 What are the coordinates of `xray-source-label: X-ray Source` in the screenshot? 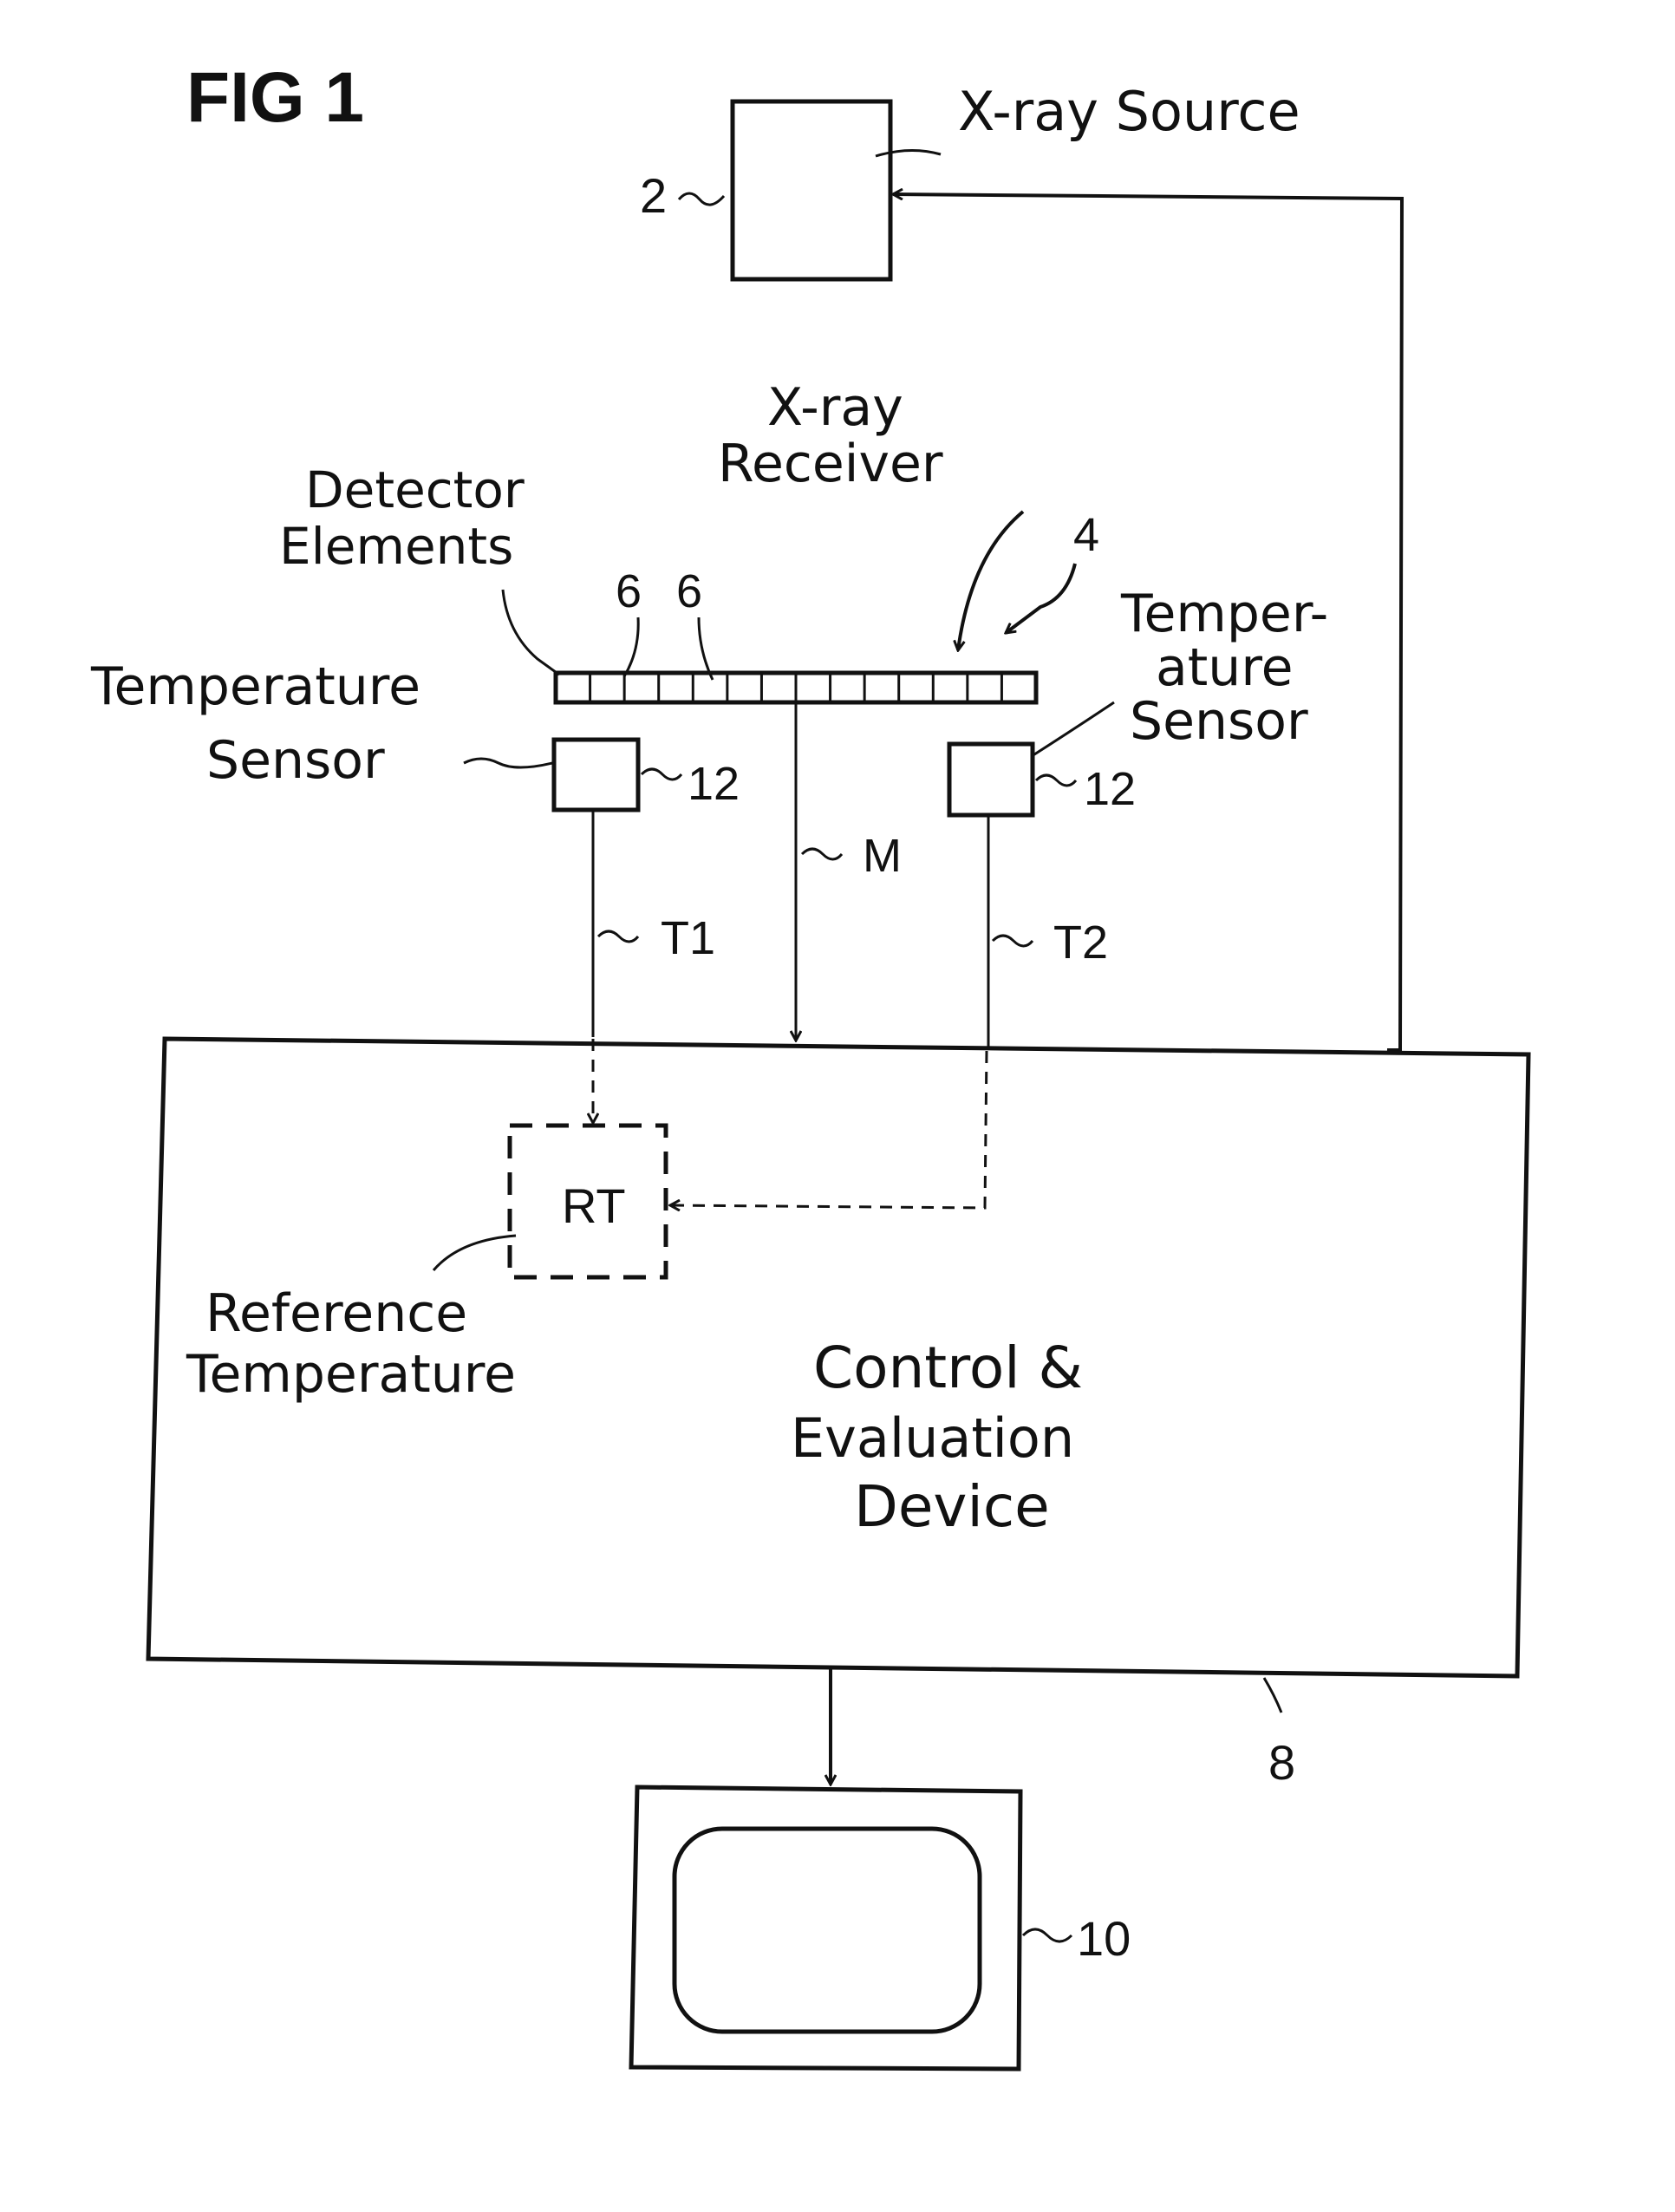 It's located at (1129, 111).